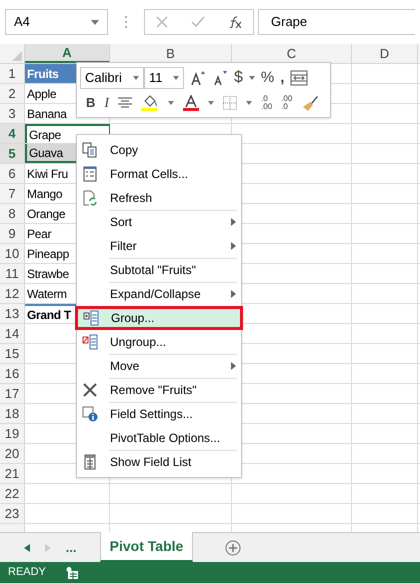 The width and height of the screenshot is (420, 583). I want to click on row-header: 4, so click(12, 133).